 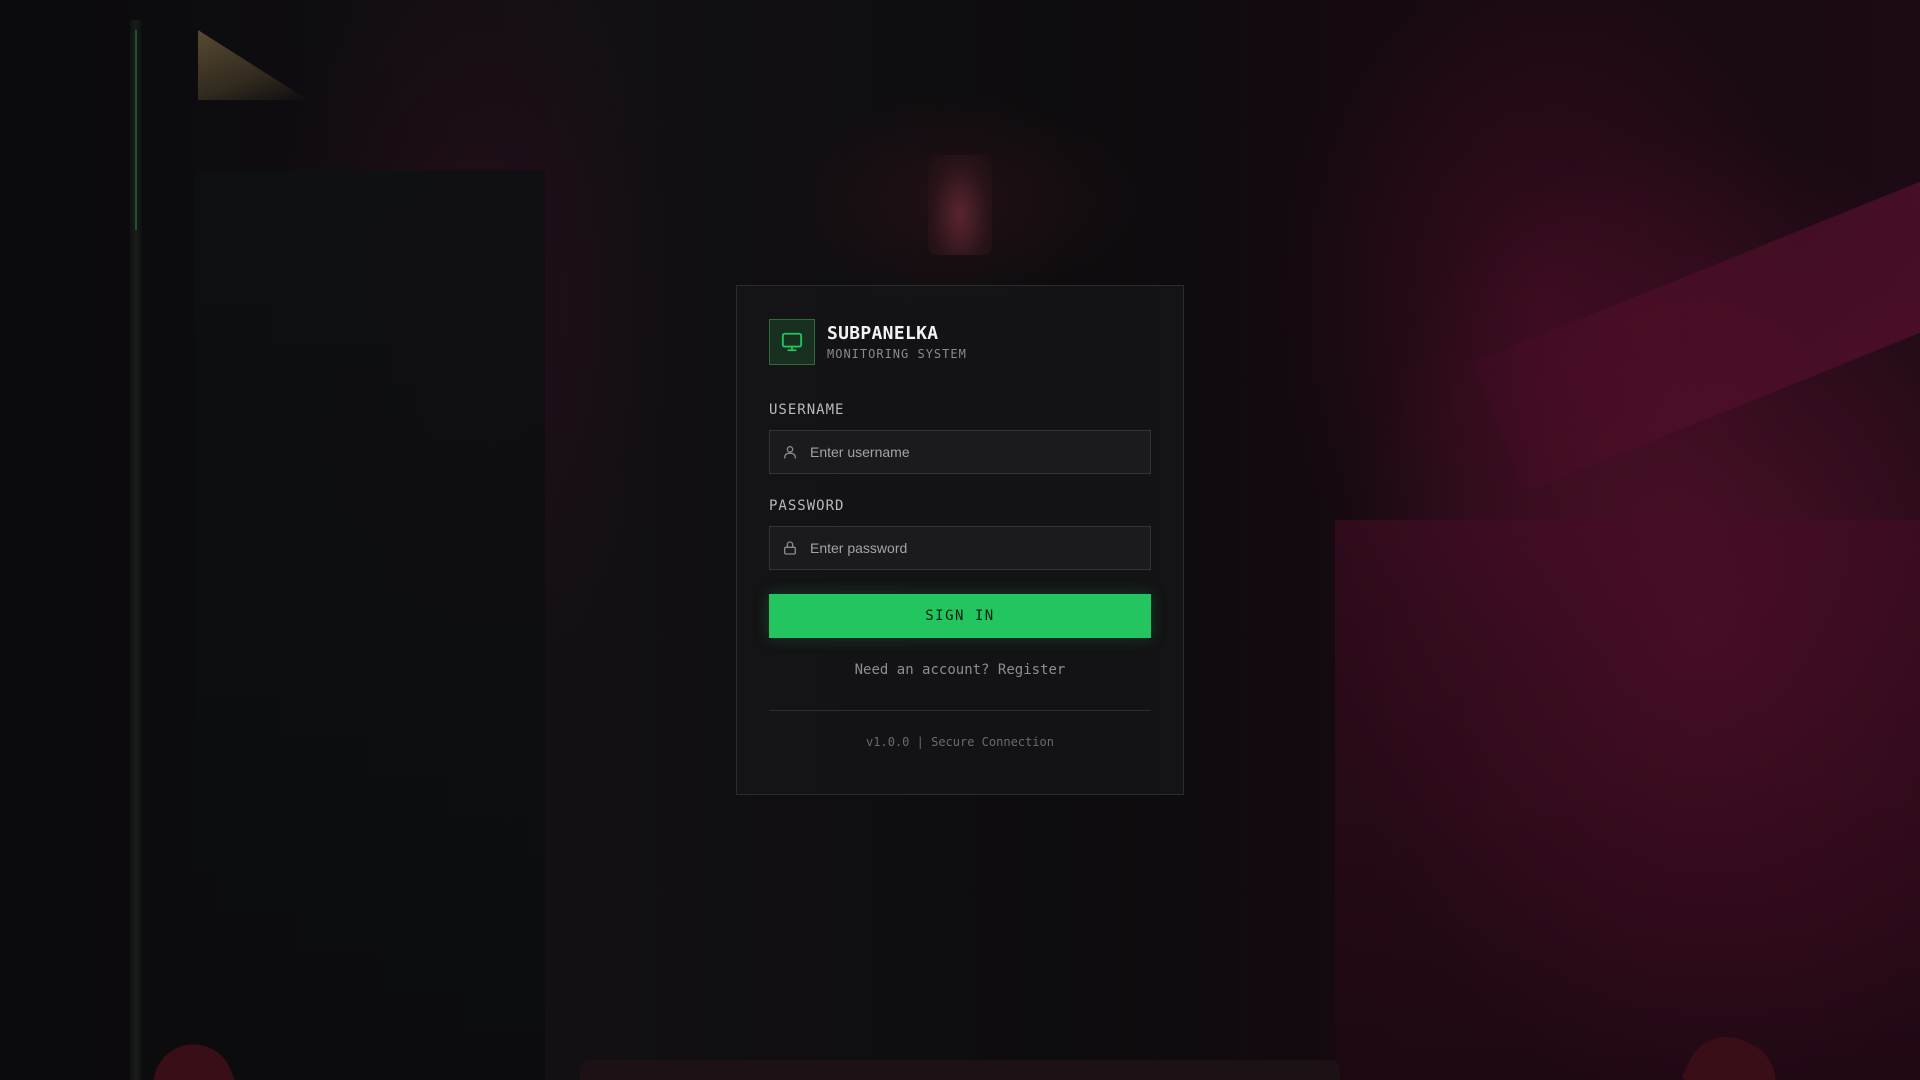 What do you see at coordinates (136, 130) in the screenshot?
I see `background-pole-glow` at bounding box center [136, 130].